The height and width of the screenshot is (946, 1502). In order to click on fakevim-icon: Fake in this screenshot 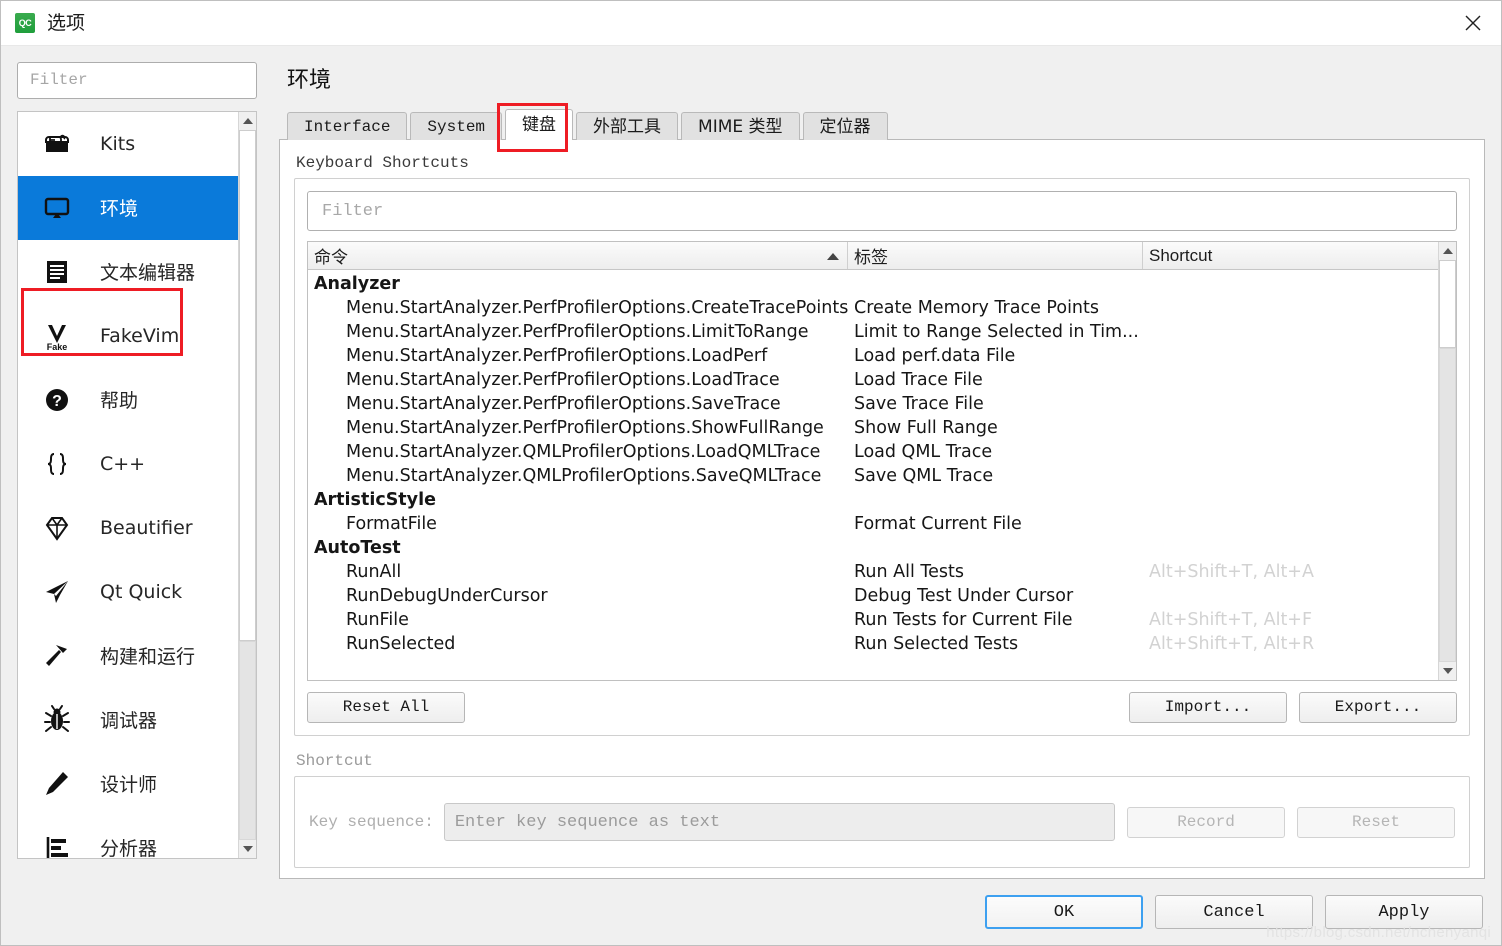, I will do `click(57, 336)`.